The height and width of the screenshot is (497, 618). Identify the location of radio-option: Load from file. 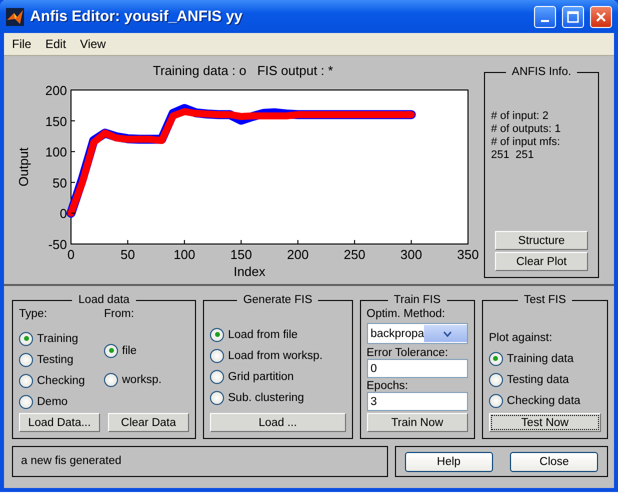
(278, 334).